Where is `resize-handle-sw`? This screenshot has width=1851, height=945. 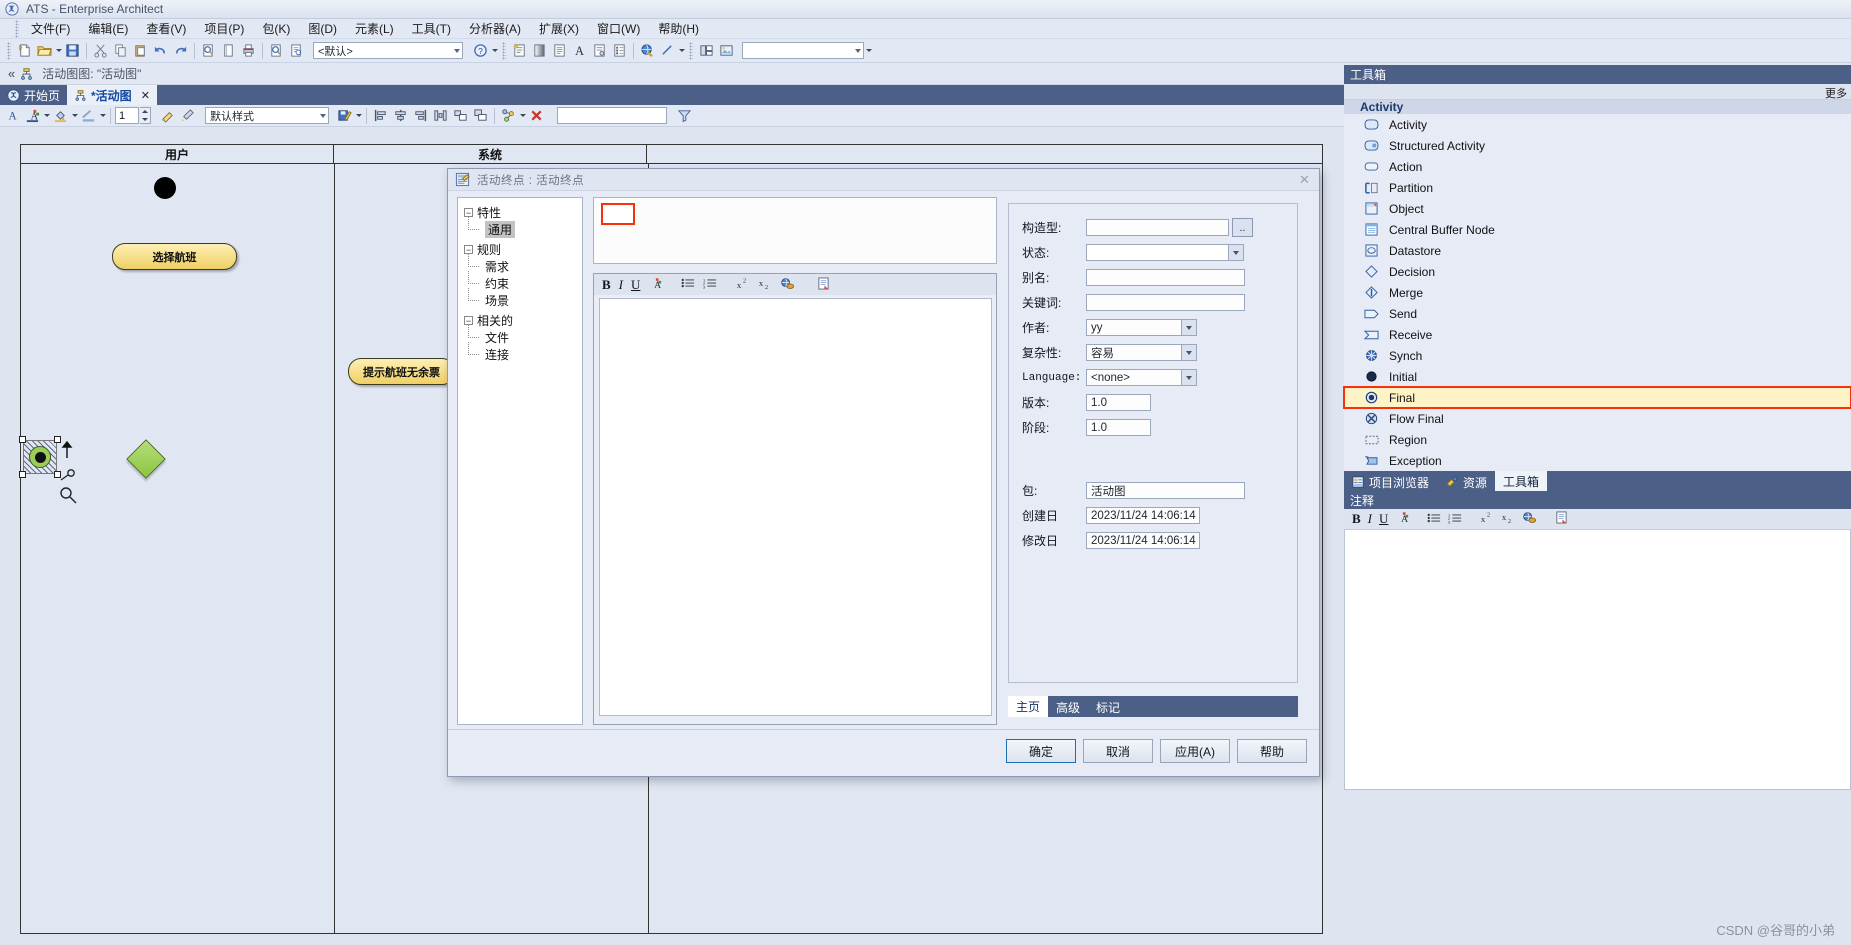 resize-handle-sw is located at coordinates (22, 474).